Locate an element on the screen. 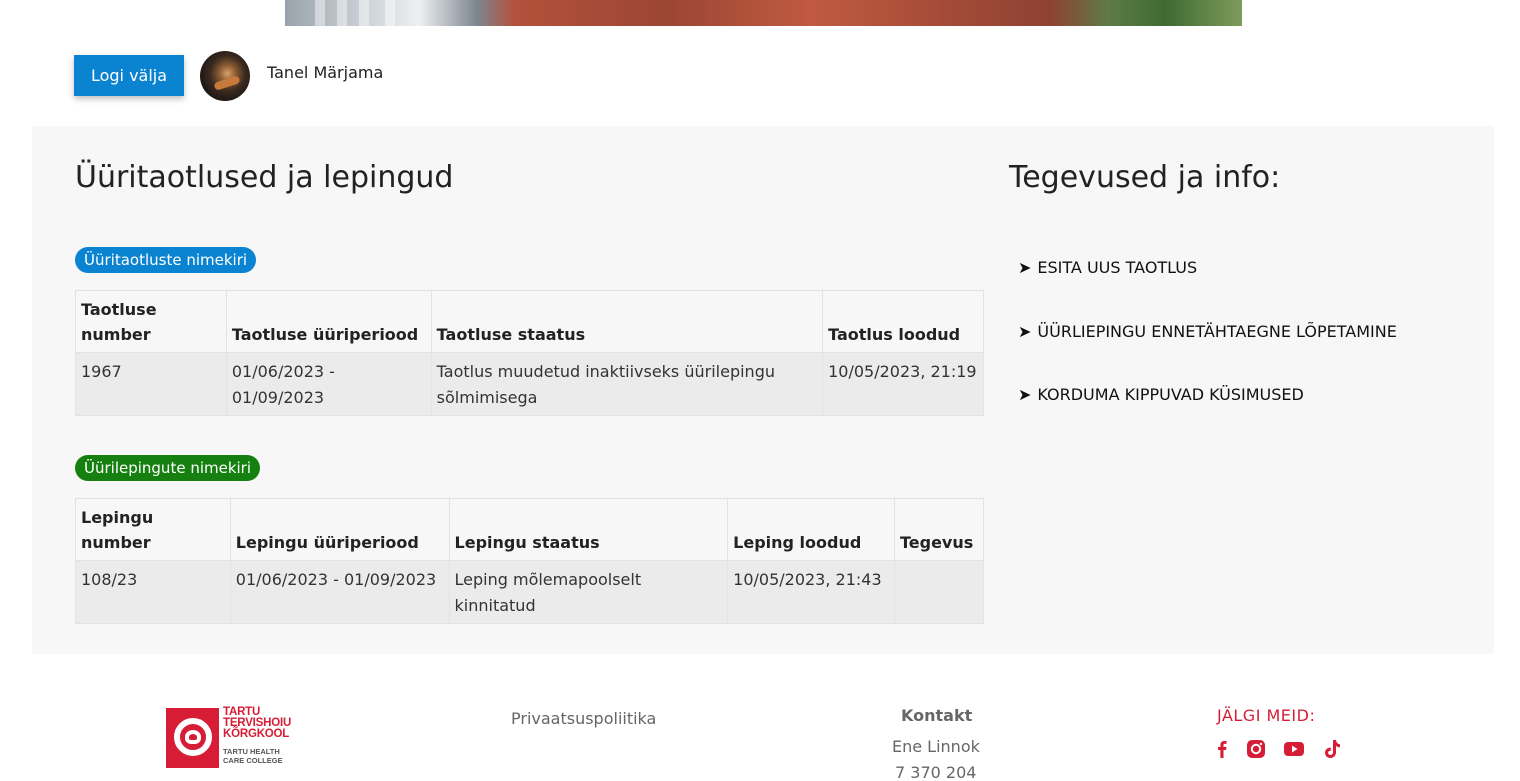 The height and width of the screenshot is (781, 1520). column-header: Lepingu staatus is located at coordinates (588, 529).